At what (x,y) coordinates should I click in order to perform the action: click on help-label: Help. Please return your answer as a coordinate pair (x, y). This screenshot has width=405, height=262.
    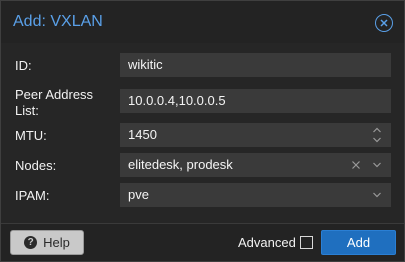
    Looking at the image, I should click on (56, 242).